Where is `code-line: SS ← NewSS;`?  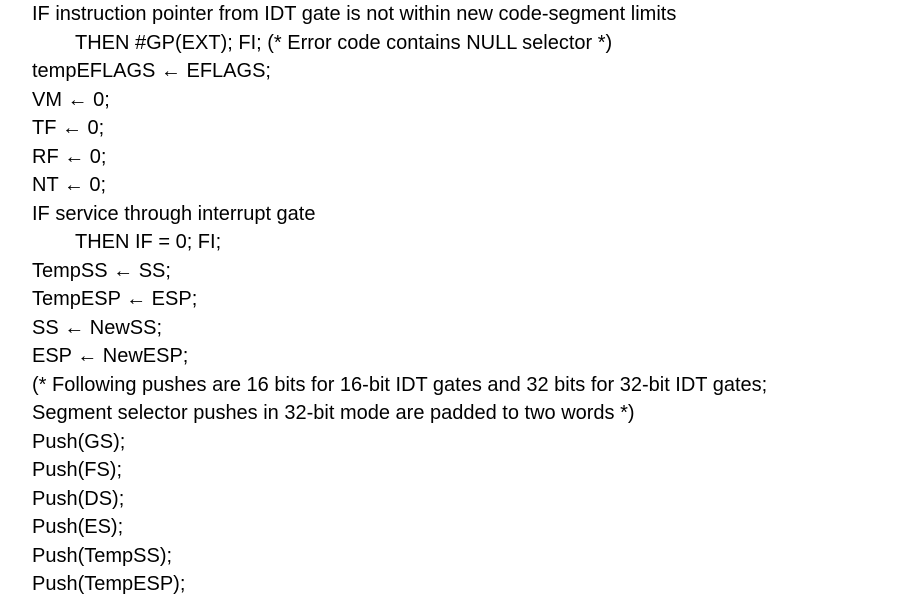 code-line: SS ← NewSS; is located at coordinates (97, 327).